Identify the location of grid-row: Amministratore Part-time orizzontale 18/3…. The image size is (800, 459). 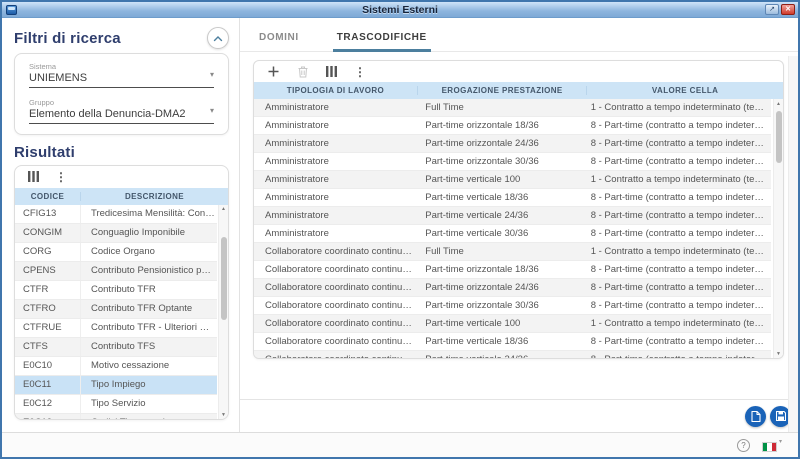
(512, 126).